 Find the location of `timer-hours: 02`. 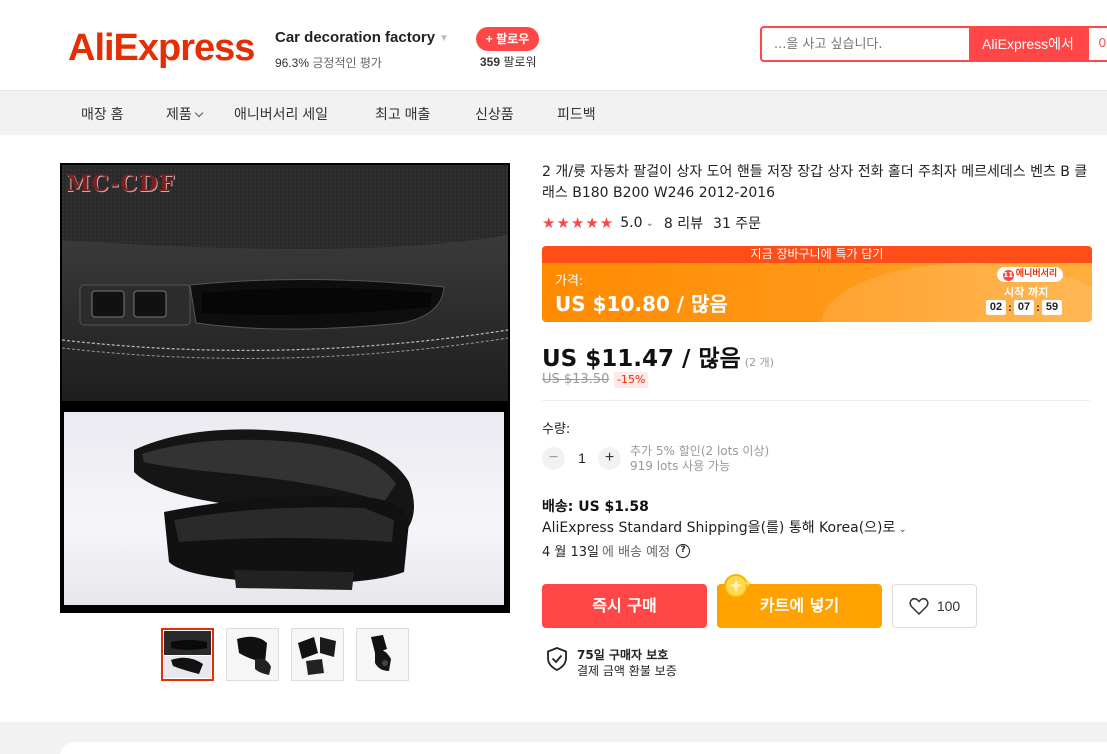

timer-hours: 02 is located at coordinates (996, 307).